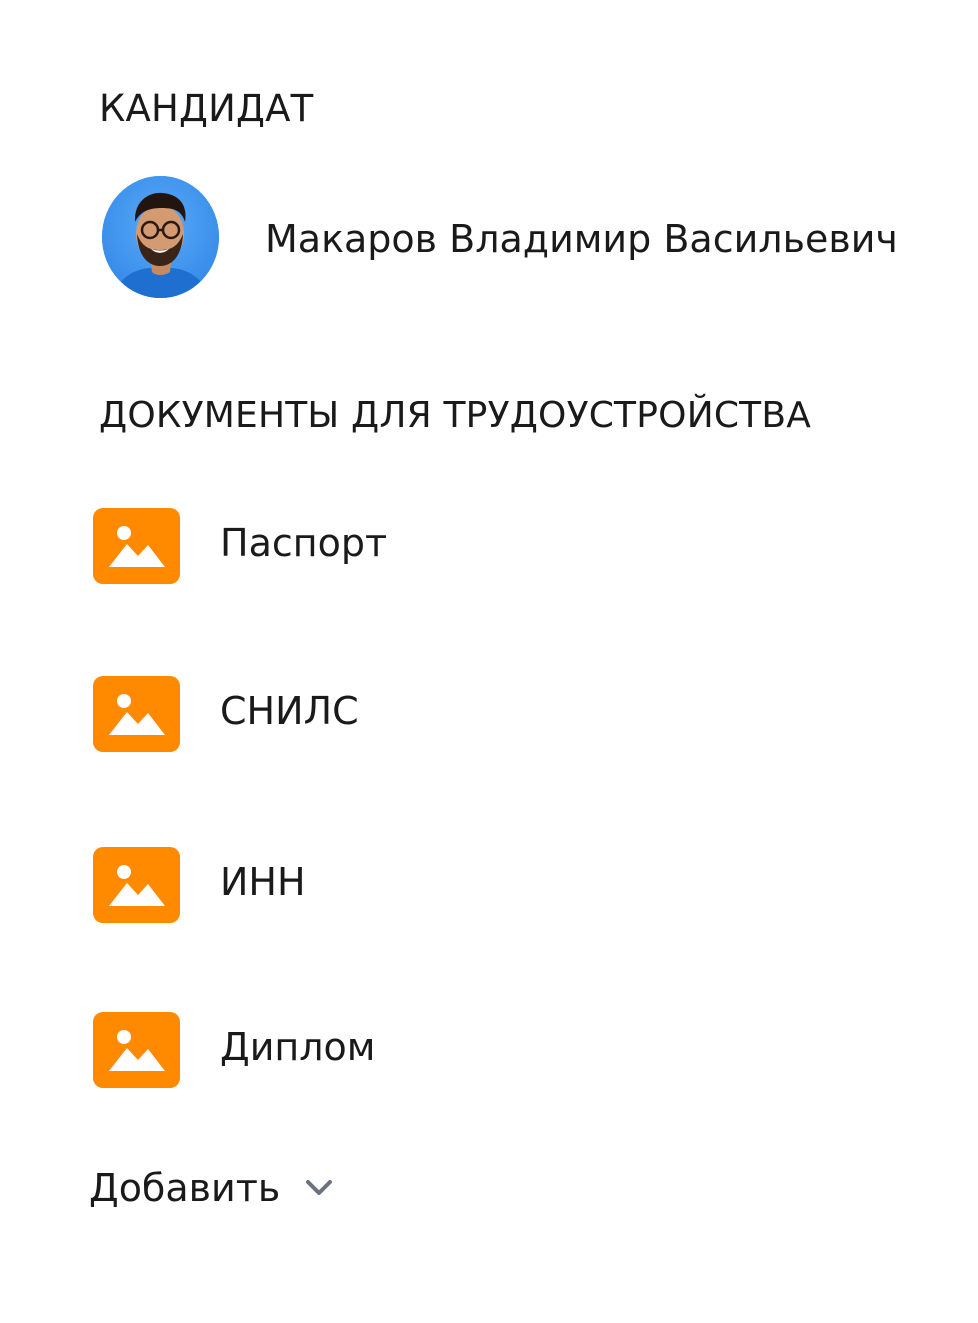 The height and width of the screenshot is (1323, 978). I want to click on candidate-avatar, so click(160, 237).